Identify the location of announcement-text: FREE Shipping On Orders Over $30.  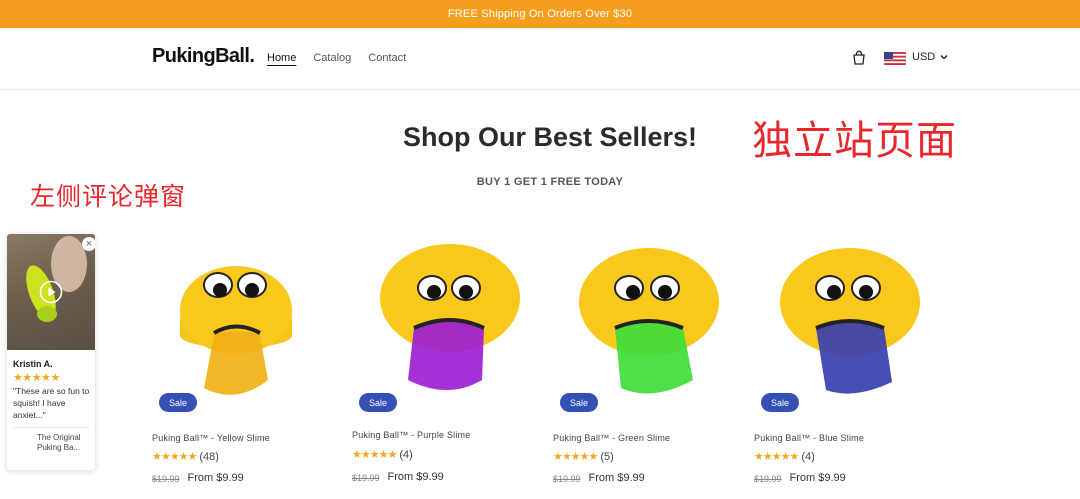
(540, 14).